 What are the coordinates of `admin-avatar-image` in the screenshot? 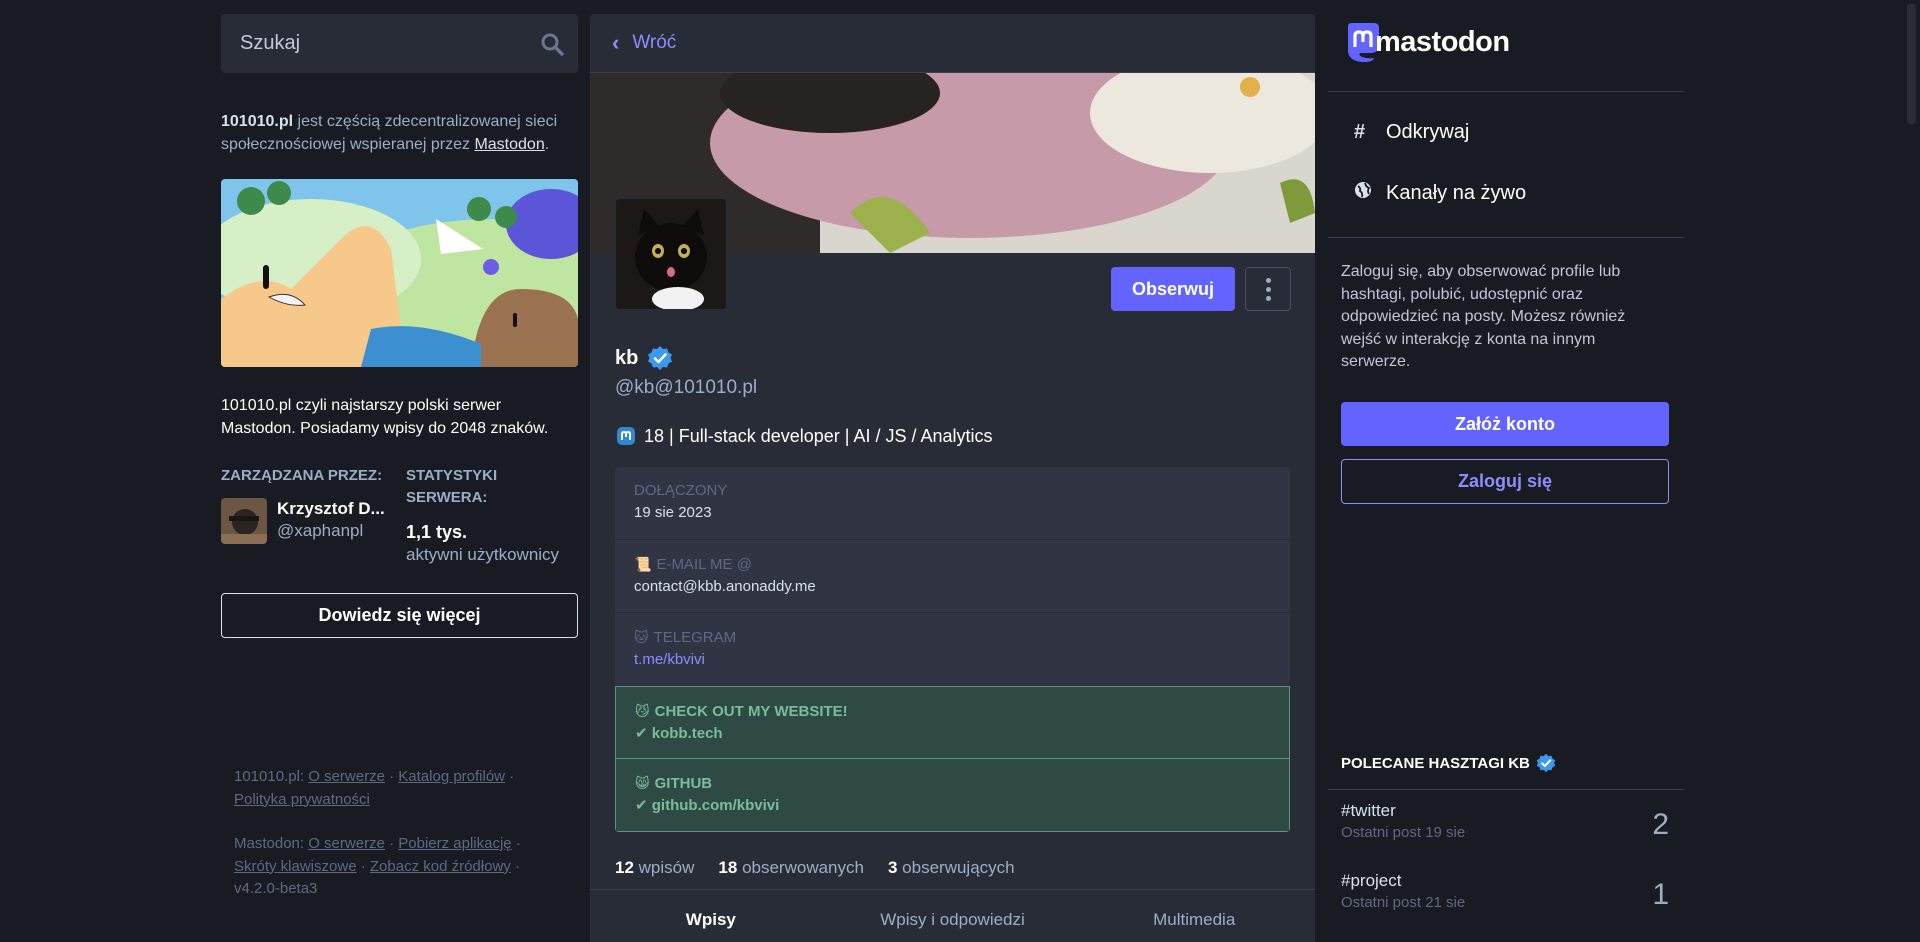 It's located at (244, 521).